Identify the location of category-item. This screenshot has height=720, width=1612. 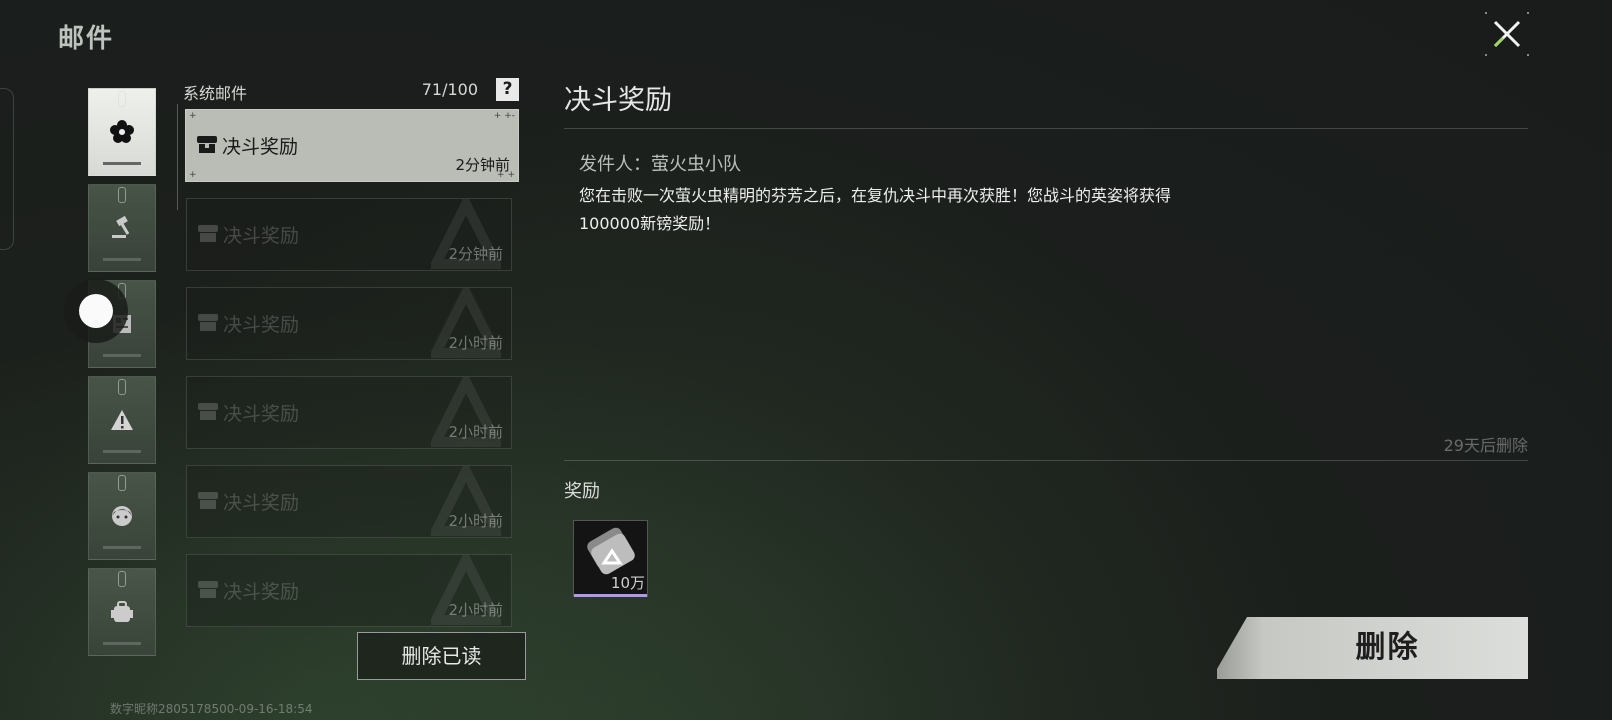
(122, 612).